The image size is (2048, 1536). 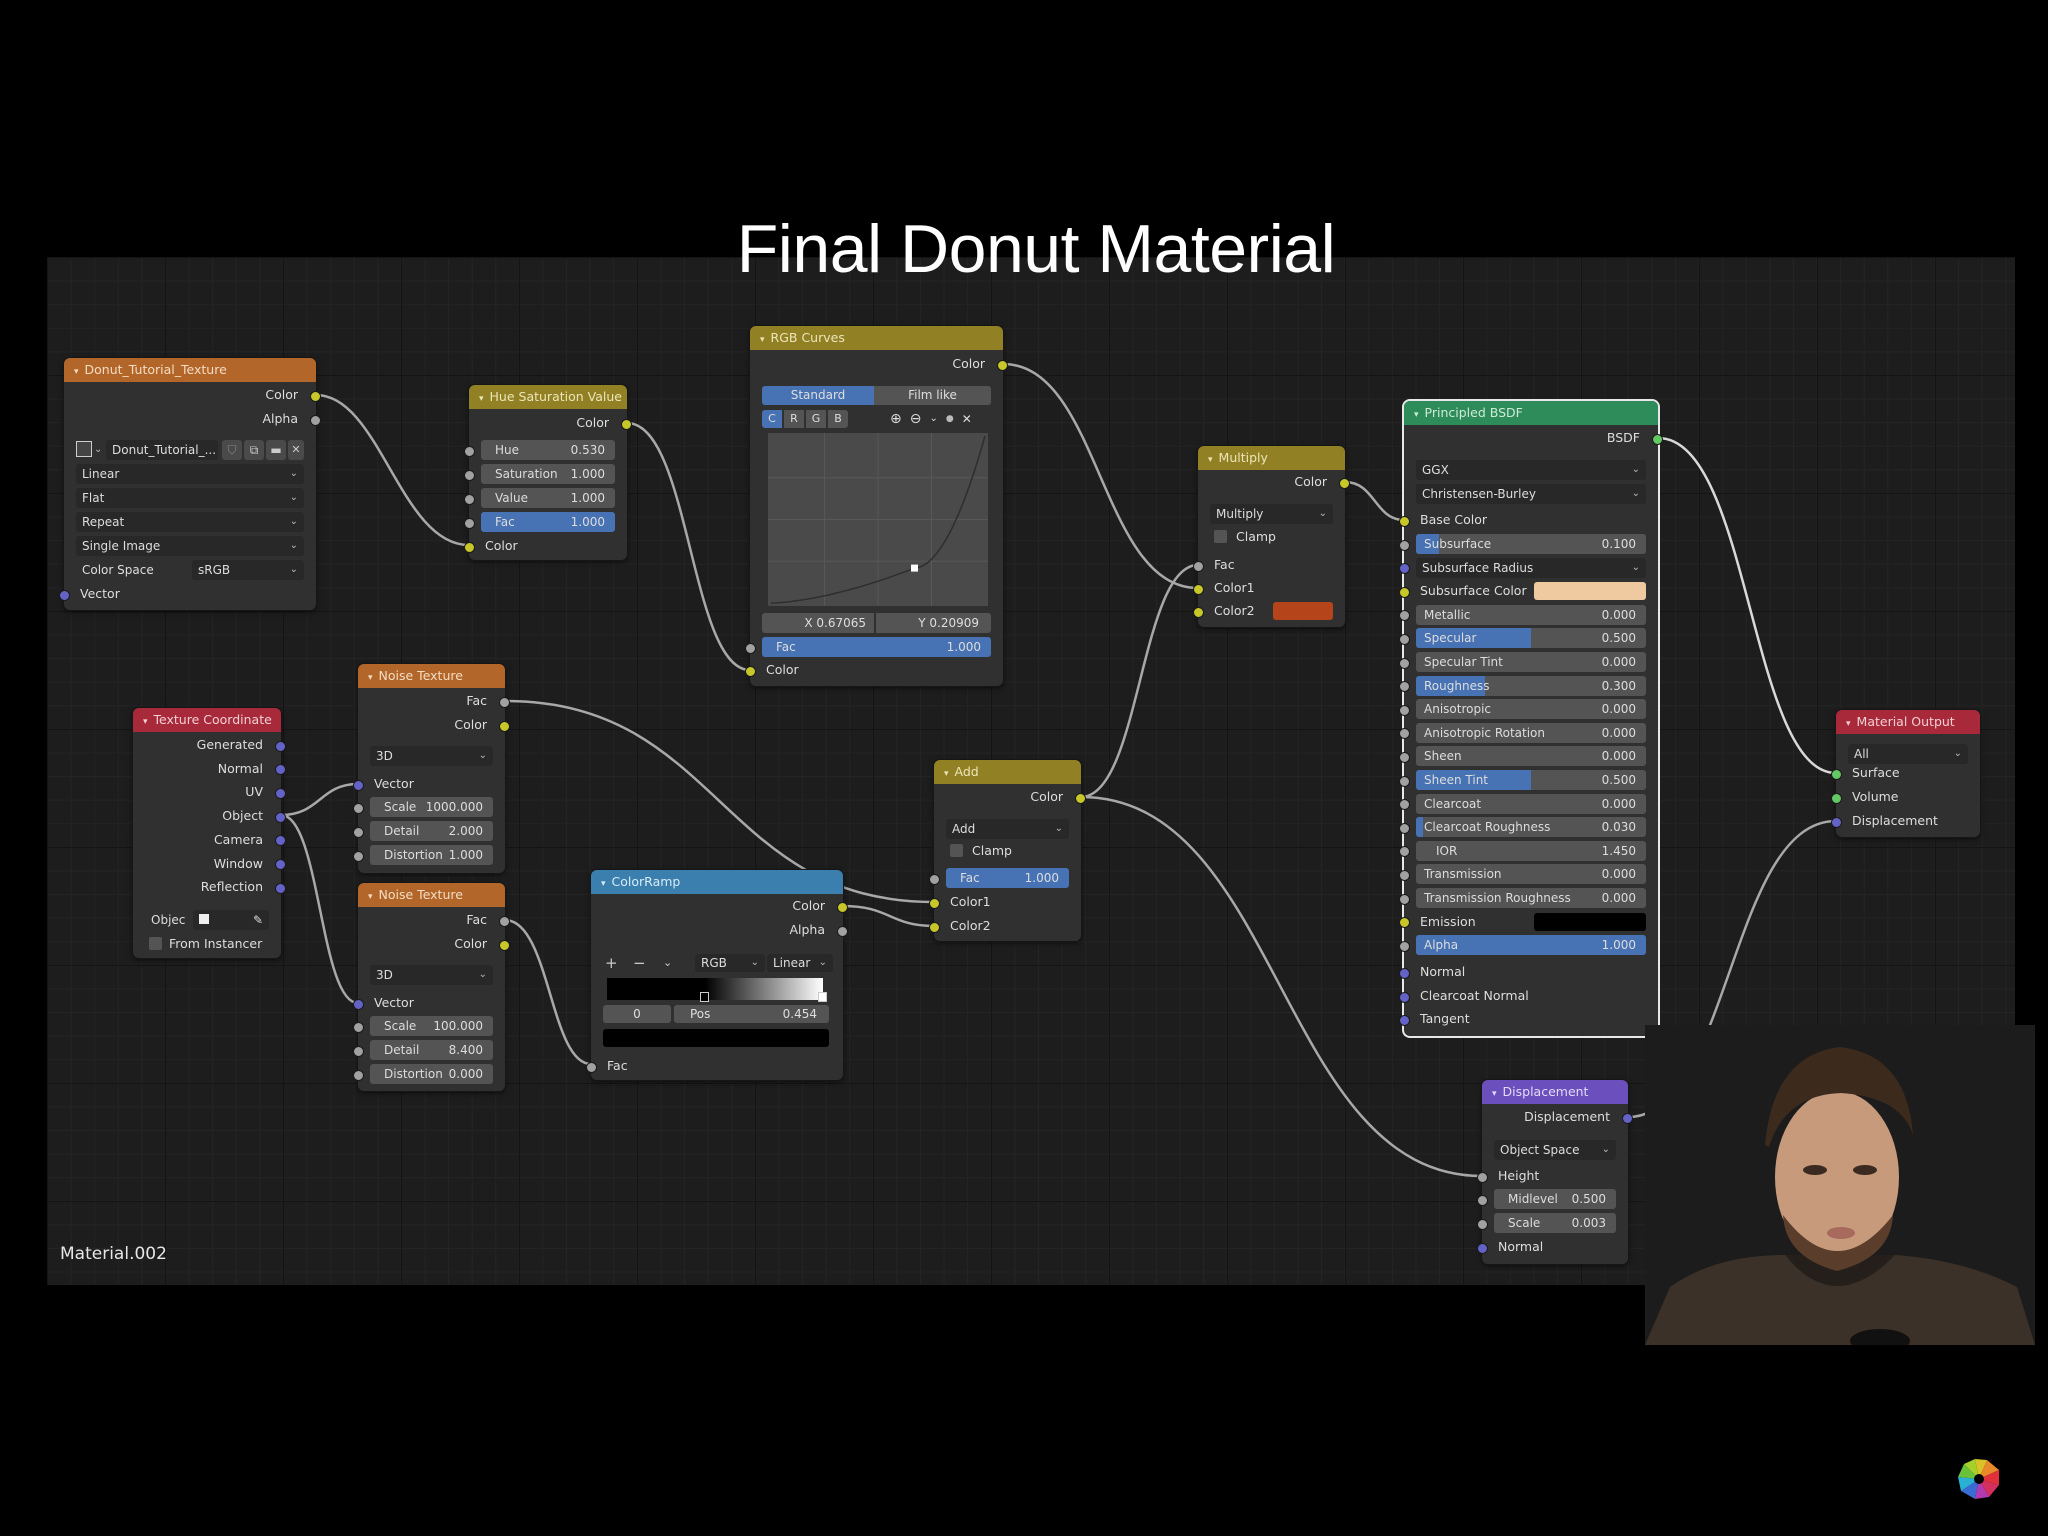 I want to click on socket-input-specular-tint, so click(x=1404, y=663).